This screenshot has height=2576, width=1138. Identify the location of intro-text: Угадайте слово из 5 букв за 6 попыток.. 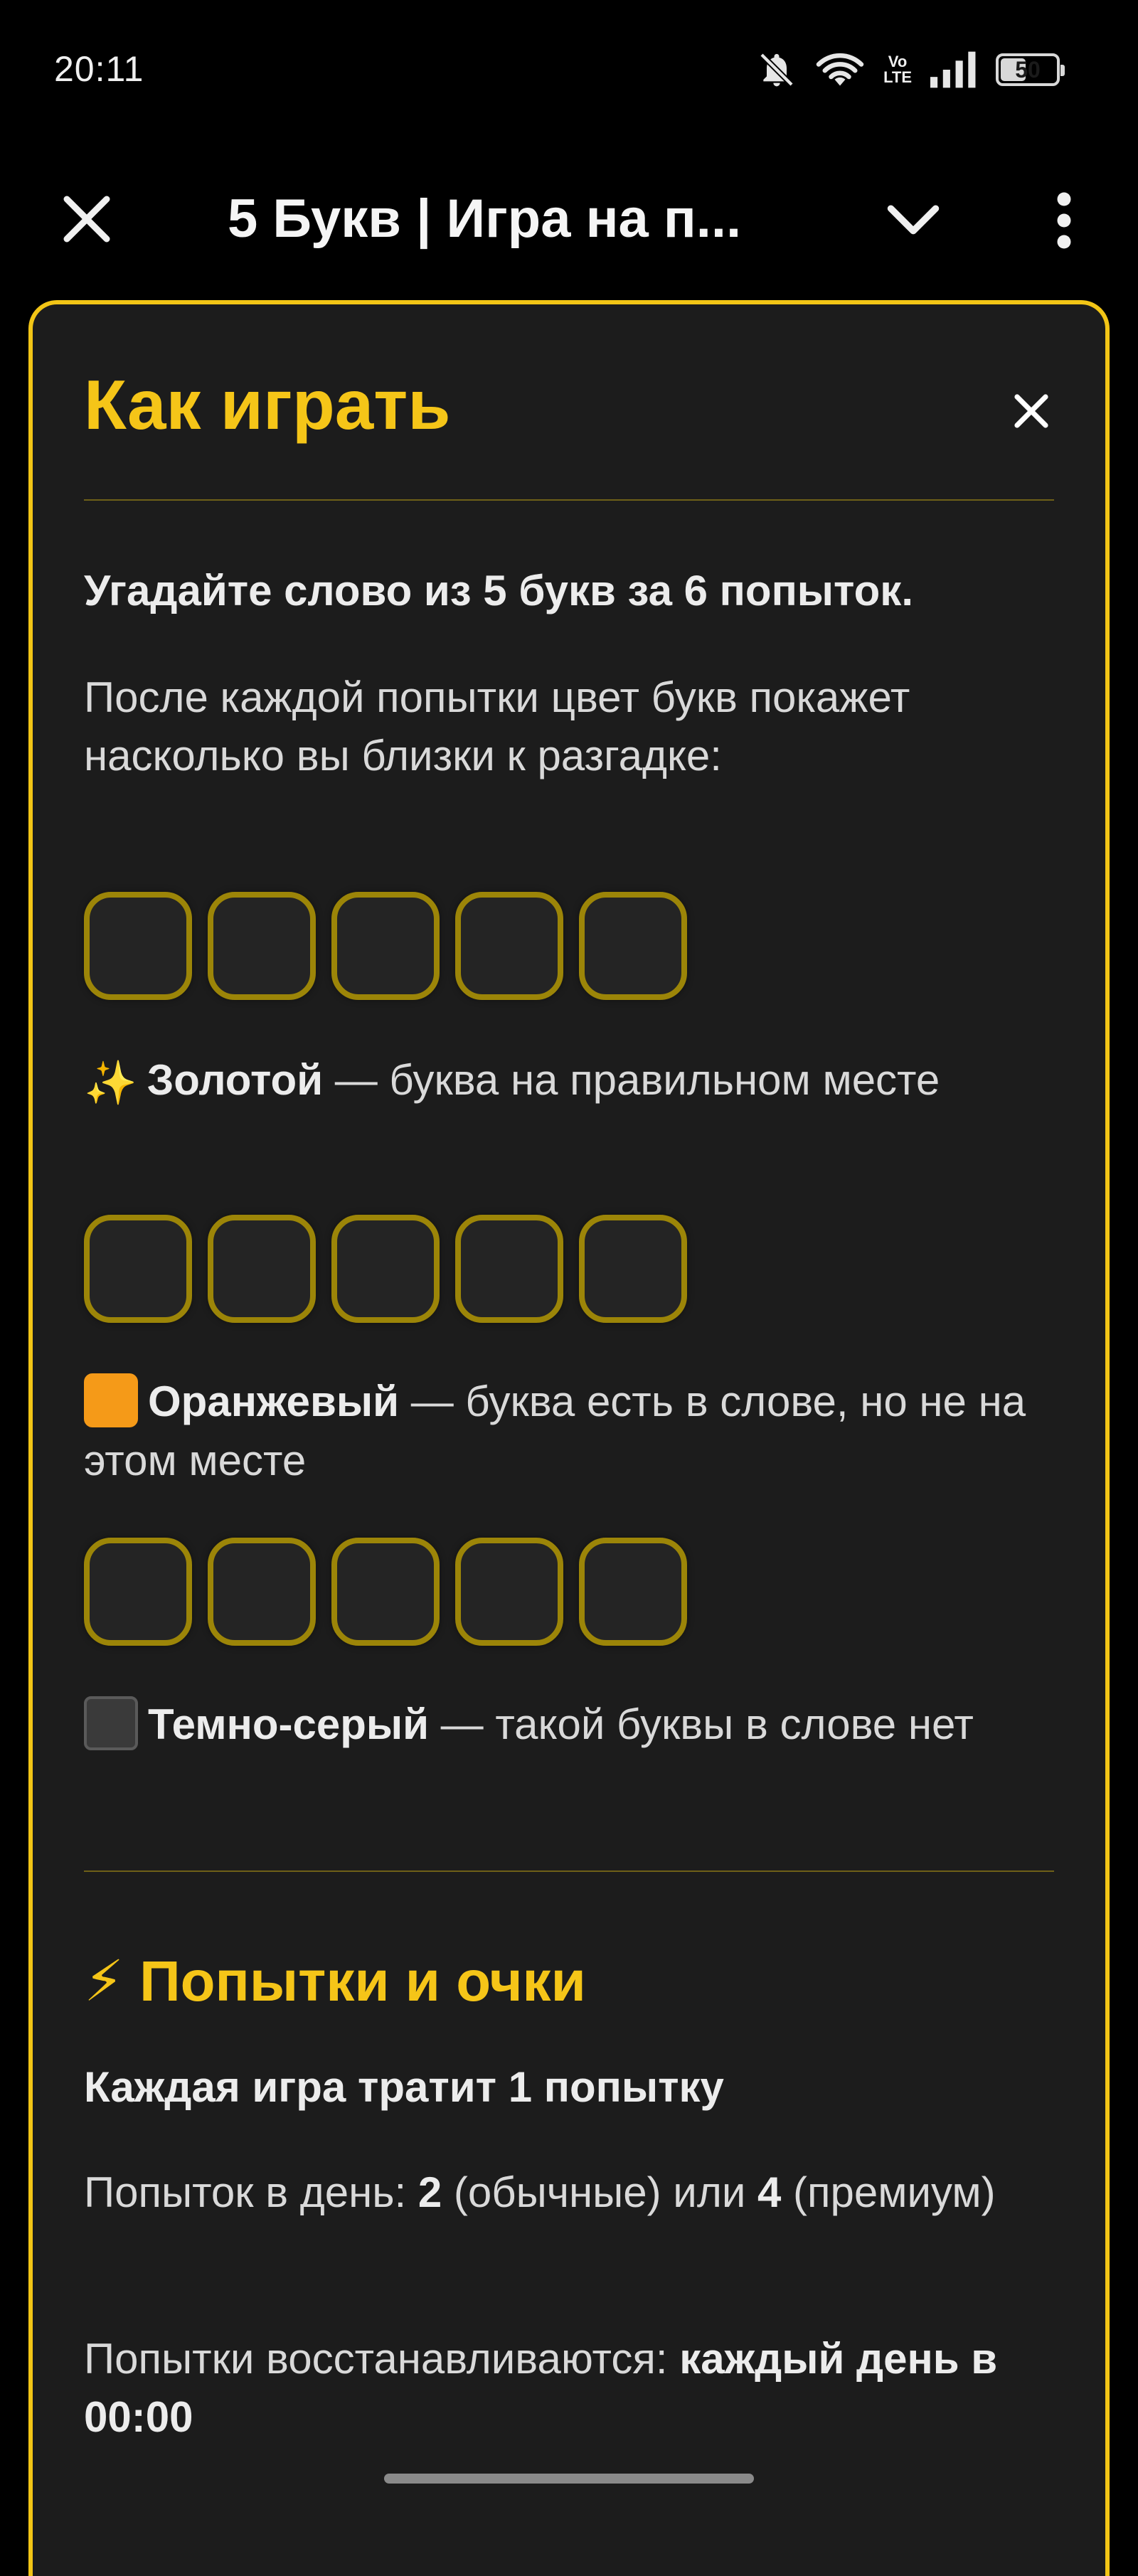
(499, 590).